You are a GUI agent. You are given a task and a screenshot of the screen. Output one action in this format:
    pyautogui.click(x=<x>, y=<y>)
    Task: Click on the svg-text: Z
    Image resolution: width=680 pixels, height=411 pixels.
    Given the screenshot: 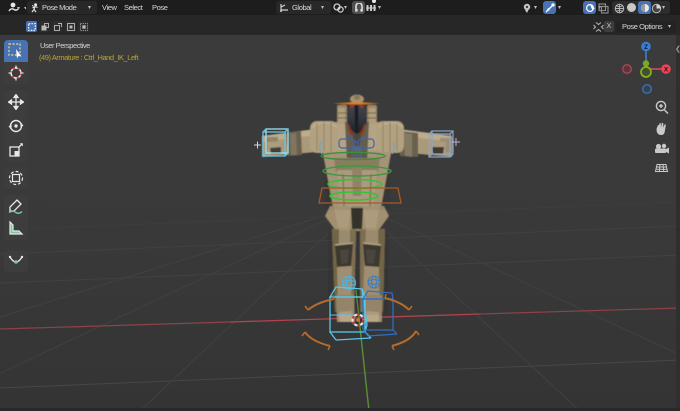 What is the action you would take?
    pyautogui.click(x=646, y=47)
    